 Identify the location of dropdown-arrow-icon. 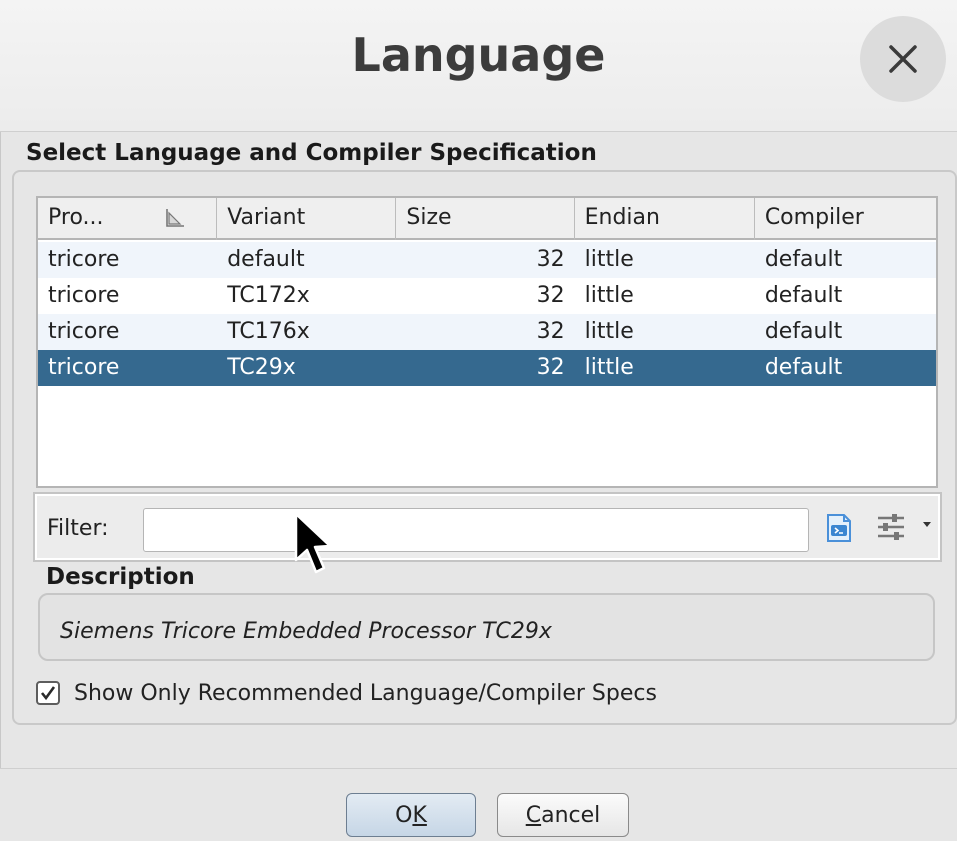
(927, 524).